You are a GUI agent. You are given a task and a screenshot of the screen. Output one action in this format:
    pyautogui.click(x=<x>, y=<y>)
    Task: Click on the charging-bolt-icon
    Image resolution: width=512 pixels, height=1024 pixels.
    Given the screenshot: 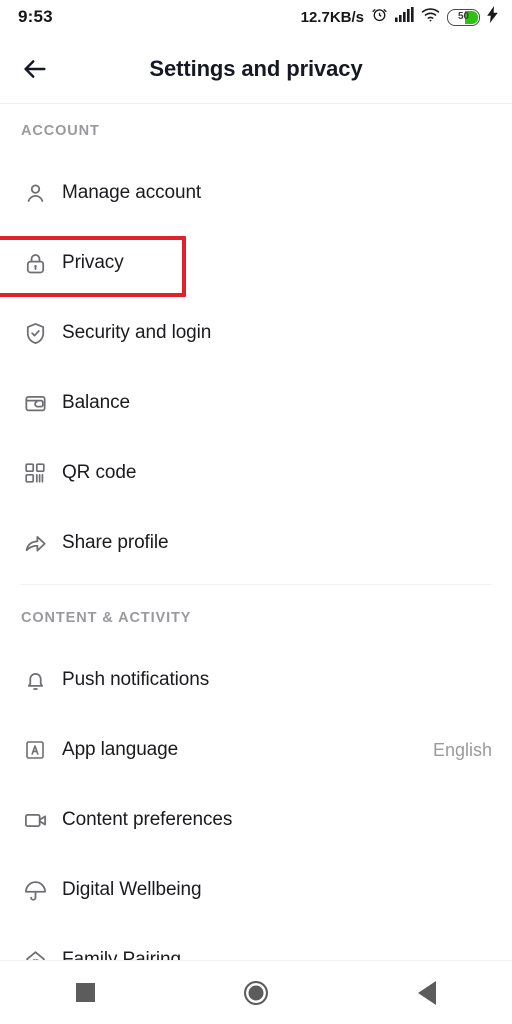 What is the action you would take?
    pyautogui.click(x=492, y=17)
    